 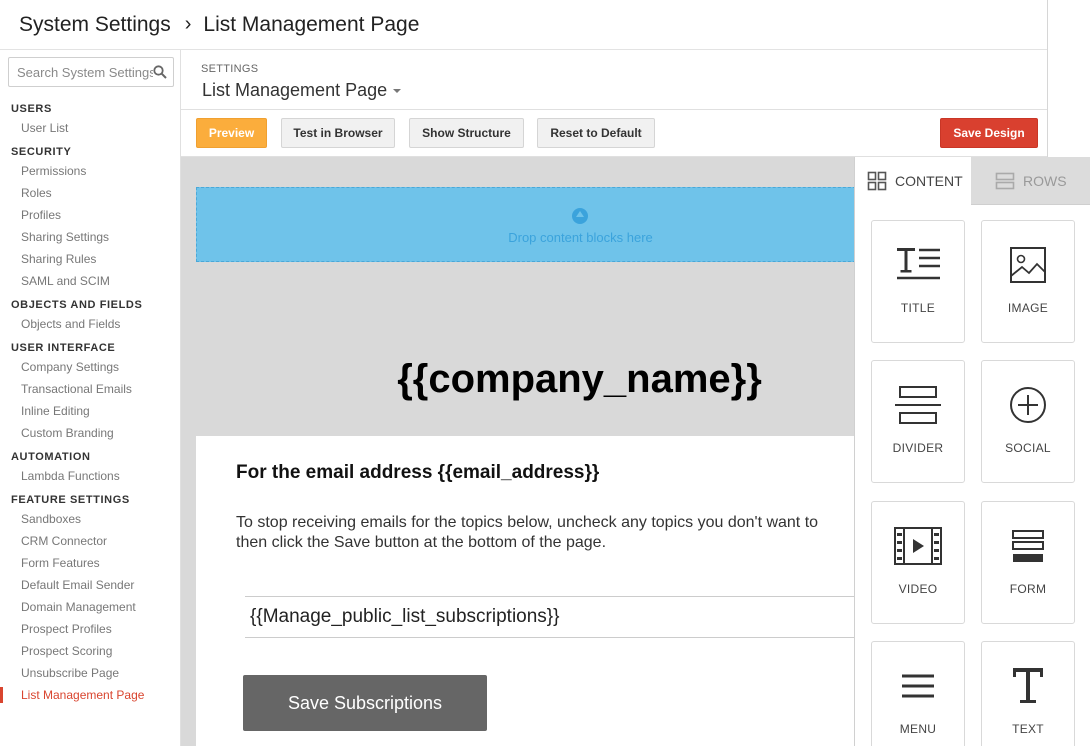 I want to click on form-icon, so click(x=1028, y=546).